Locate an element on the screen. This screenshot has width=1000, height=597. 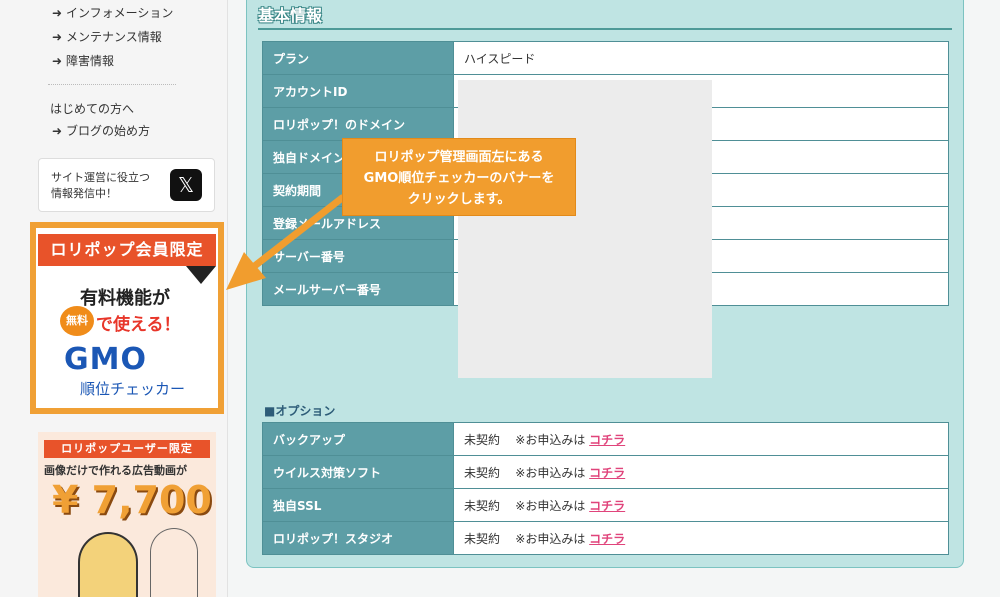
pumpkin-icon: 無料 is located at coordinates (77, 321).